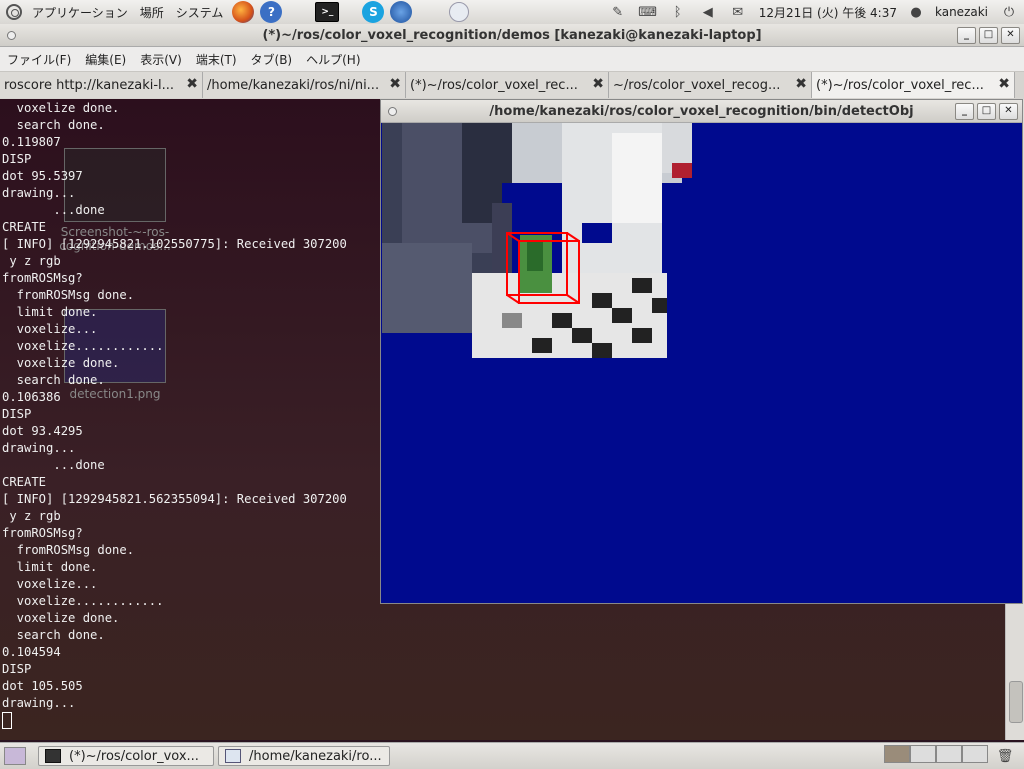 The height and width of the screenshot is (769, 1024). I want to click on window-icon, so click(233, 756).